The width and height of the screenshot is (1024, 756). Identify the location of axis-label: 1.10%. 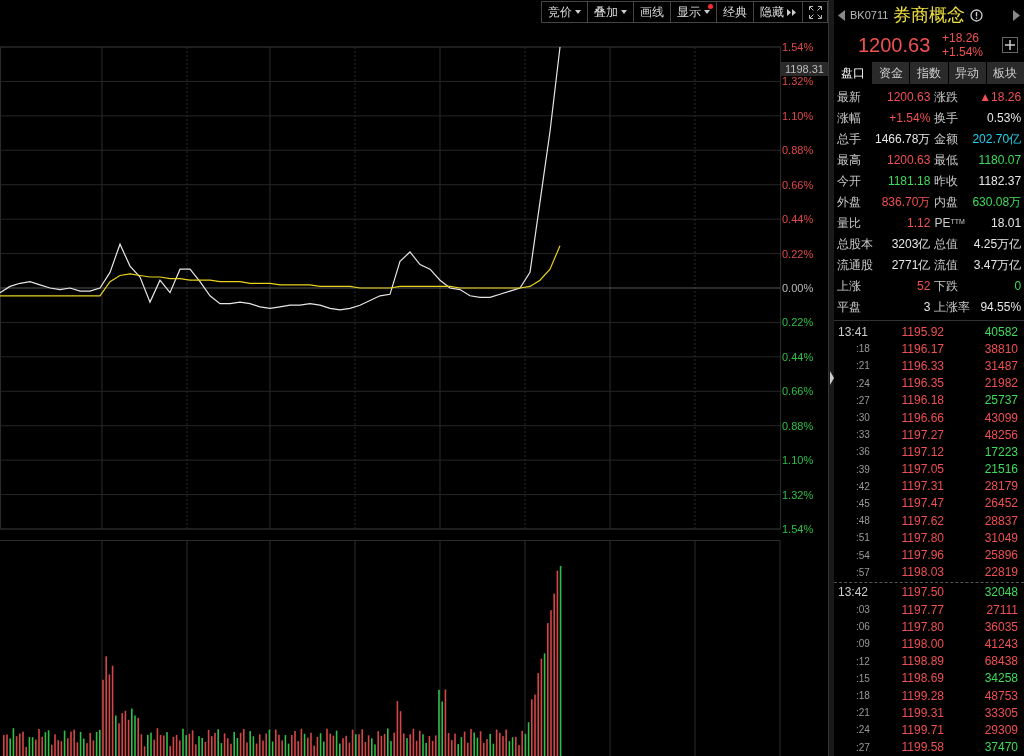
(798, 460).